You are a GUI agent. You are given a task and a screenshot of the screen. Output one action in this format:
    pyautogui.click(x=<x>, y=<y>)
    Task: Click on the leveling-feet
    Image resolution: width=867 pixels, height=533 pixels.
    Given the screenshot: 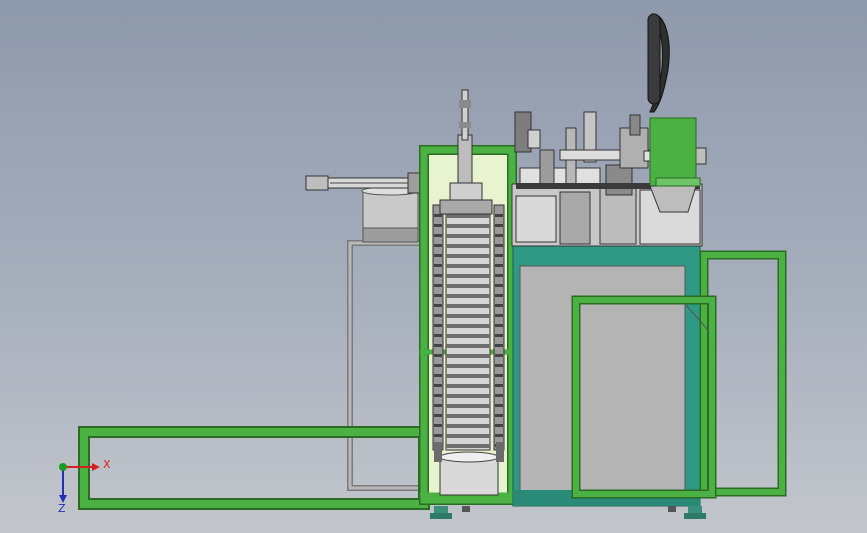 What is the action you would take?
    pyautogui.click(x=568, y=512)
    